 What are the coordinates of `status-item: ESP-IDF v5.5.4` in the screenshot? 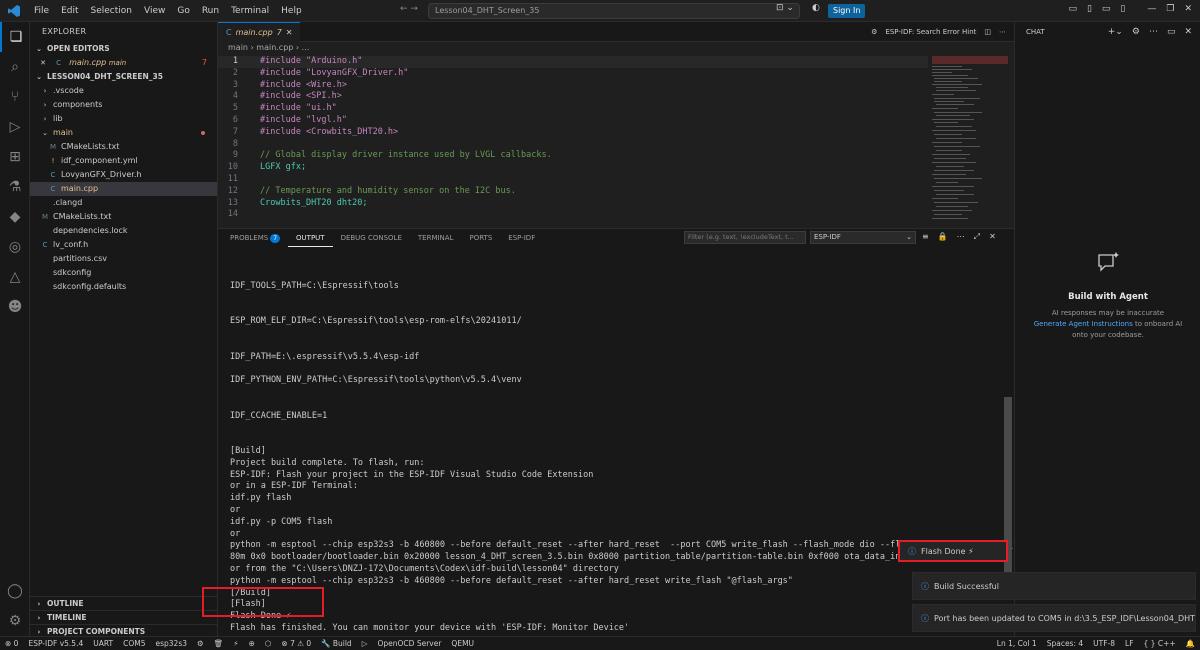 It's located at (55, 643).